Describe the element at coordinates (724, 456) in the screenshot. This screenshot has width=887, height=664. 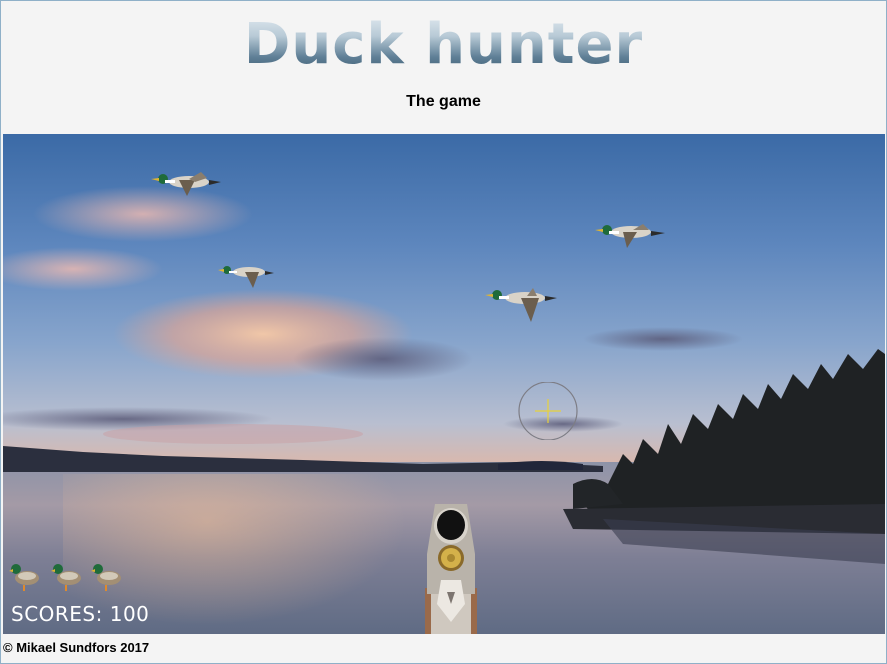
I see `tree-island` at that location.